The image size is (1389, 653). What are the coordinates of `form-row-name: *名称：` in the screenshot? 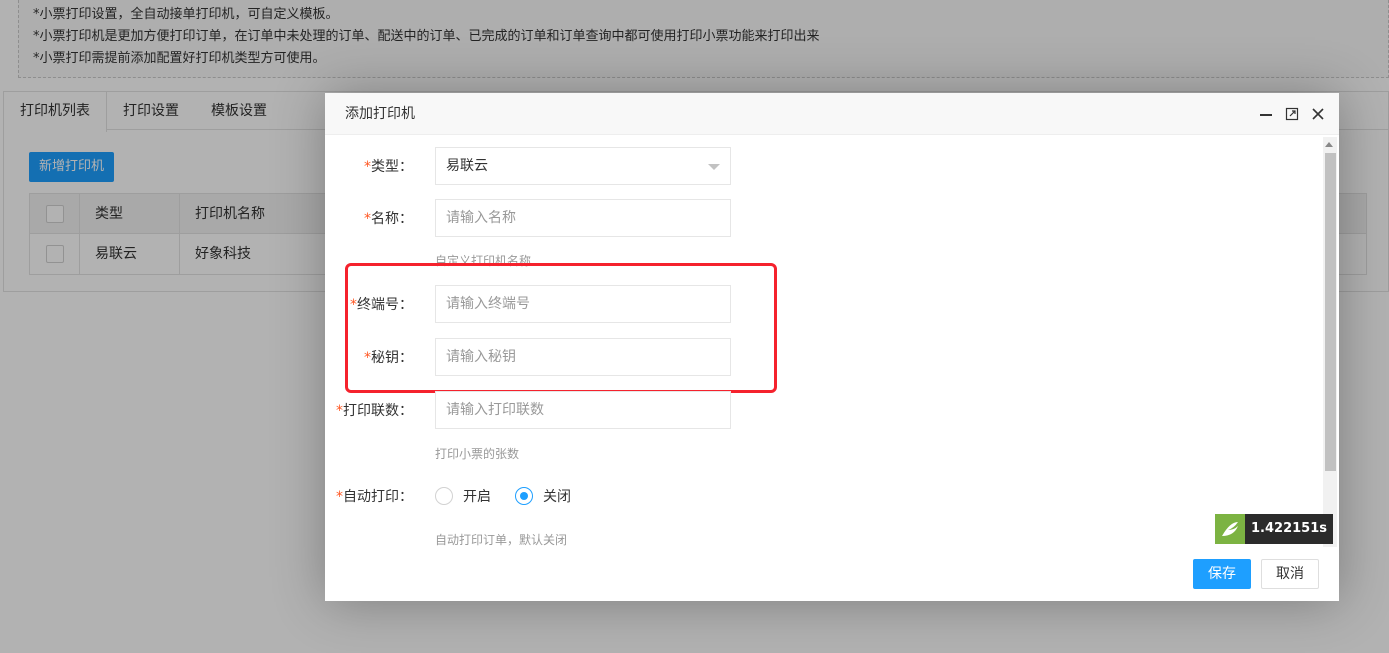 It's located at (528, 218).